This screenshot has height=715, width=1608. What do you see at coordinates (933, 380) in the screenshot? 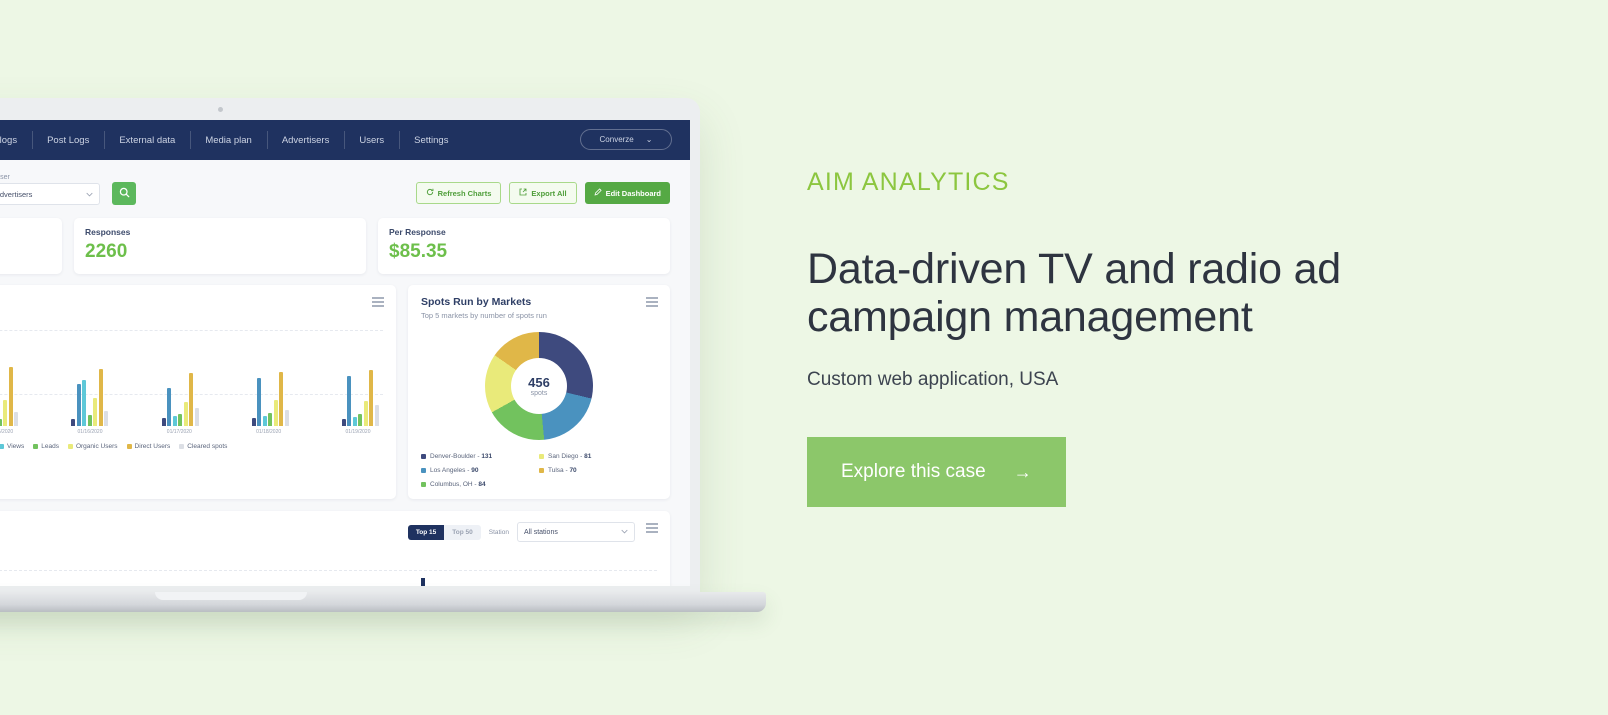
I see `page-subline: Custom web application, USA` at bounding box center [933, 380].